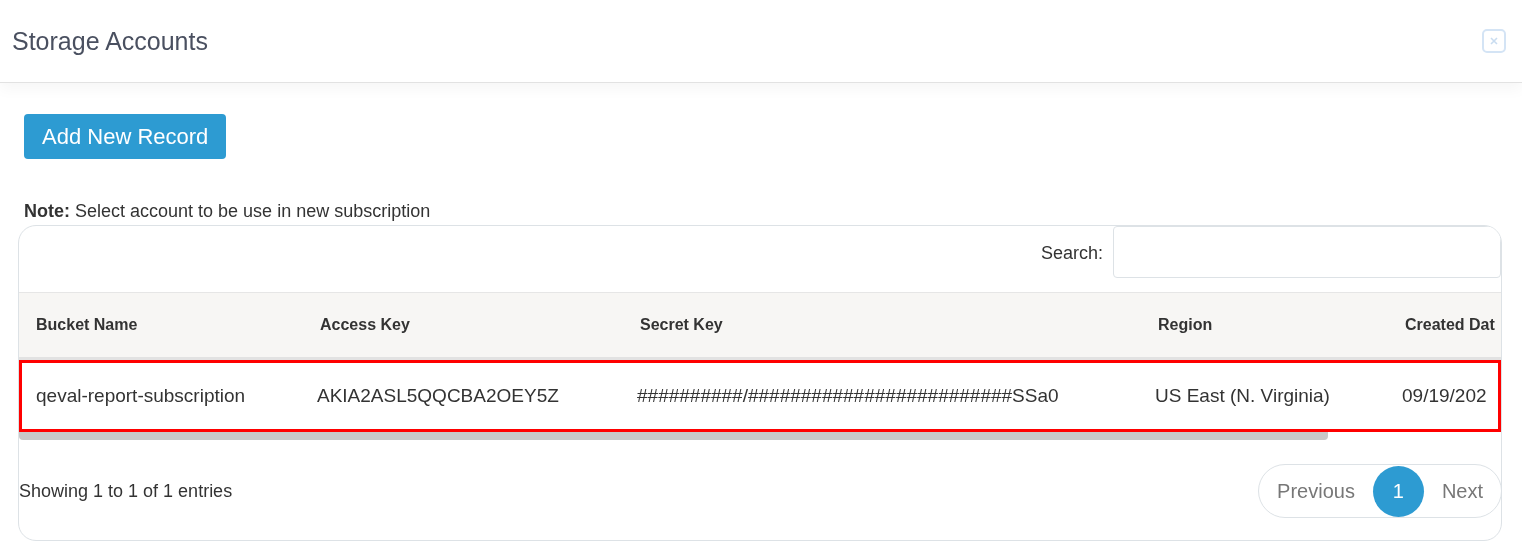 The width and height of the screenshot is (1522, 555). I want to click on column-header: Created Dat, so click(1444, 325).